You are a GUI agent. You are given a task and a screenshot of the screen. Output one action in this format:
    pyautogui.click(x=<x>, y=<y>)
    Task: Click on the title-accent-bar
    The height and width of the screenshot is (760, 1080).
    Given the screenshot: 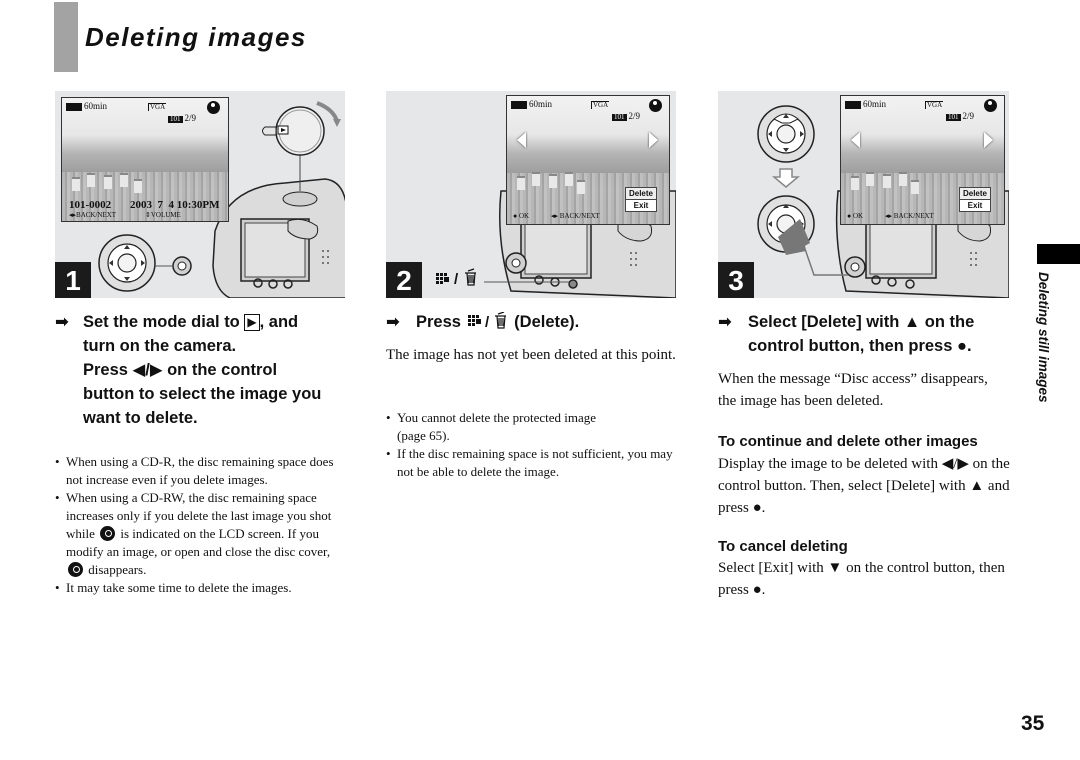 What is the action you would take?
    pyautogui.click(x=66, y=37)
    